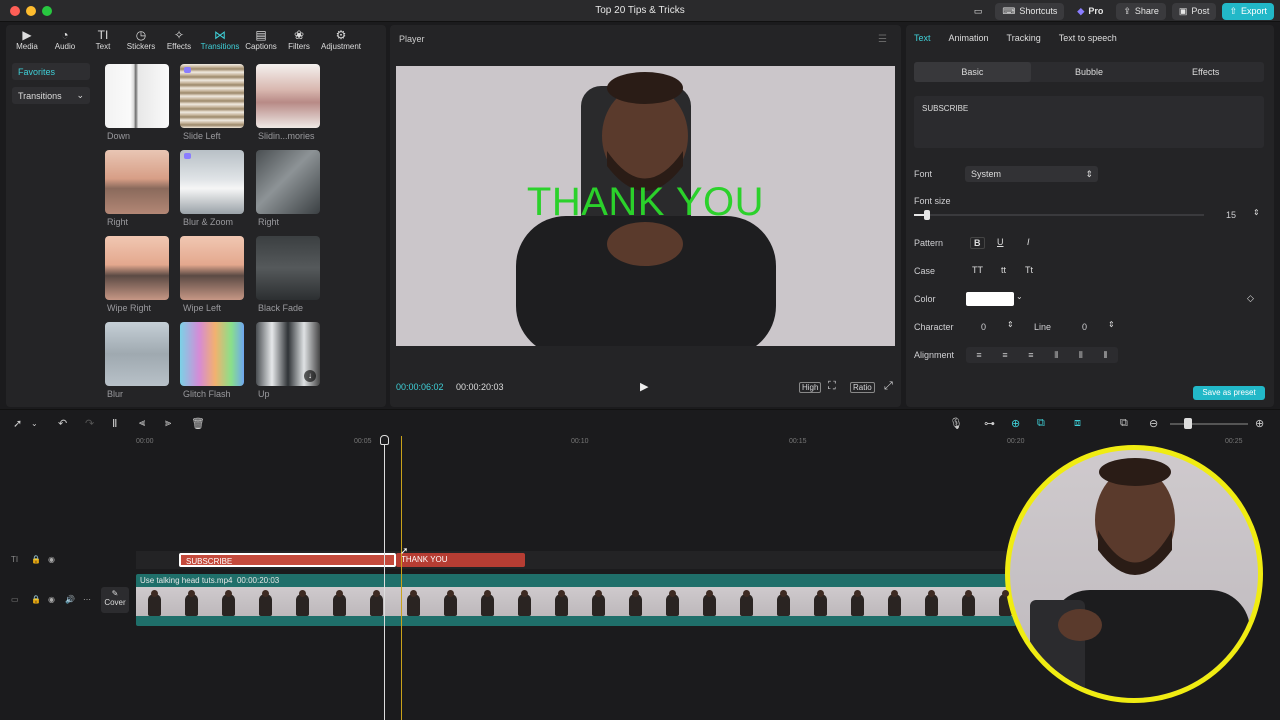  What do you see at coordinates (212, 354) in the screenshot?
I see `transition-thumb-glitch-flash` at bounding box center [212, 354].